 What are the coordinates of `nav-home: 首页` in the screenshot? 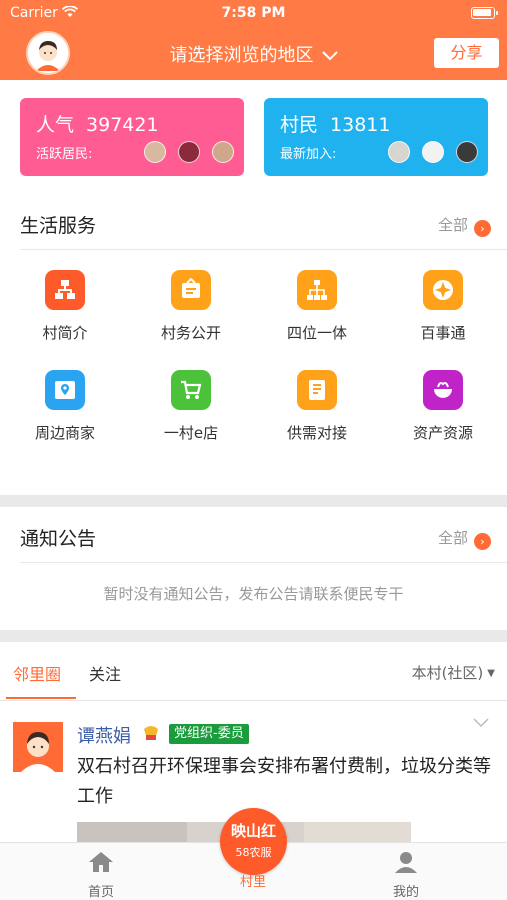 It's located at (101, 875).